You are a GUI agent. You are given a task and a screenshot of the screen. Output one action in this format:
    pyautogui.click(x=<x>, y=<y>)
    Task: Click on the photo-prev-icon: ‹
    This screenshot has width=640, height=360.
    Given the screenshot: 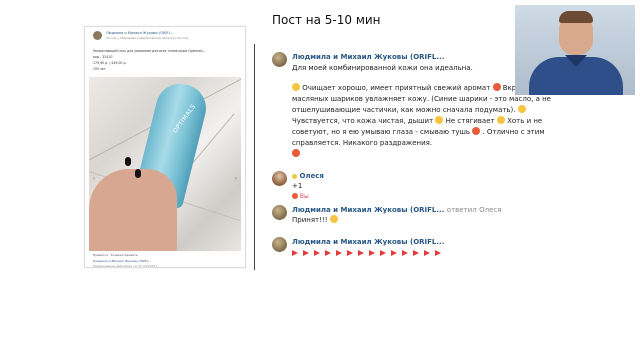 What is the action you would take?
    pyautogui.click(x=94, y=179)
    